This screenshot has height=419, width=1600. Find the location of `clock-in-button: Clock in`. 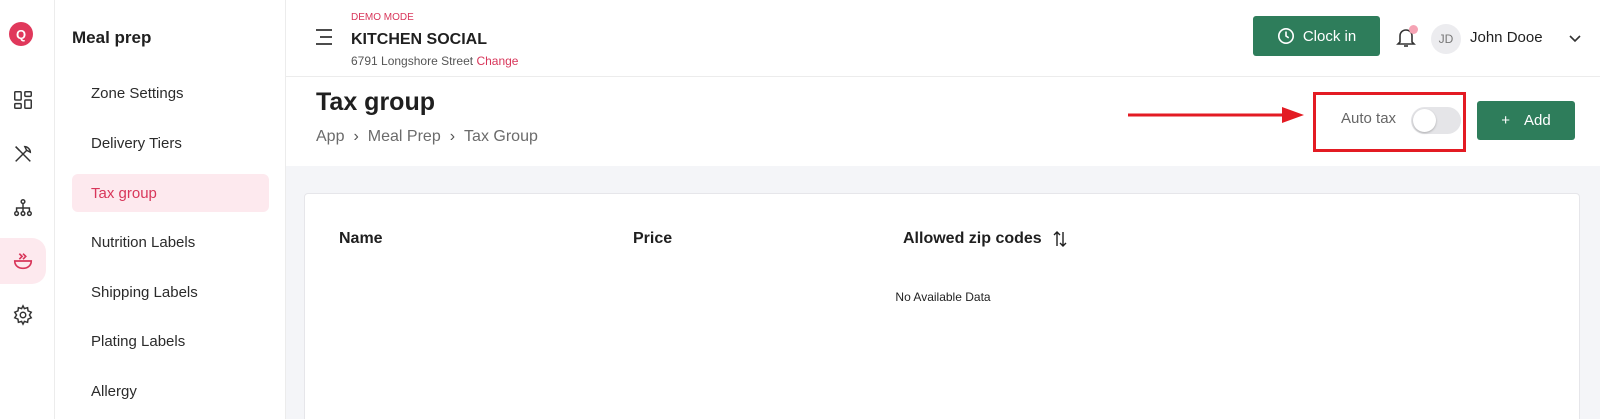

clock-in-button: Clock in is located at coordinates (1316, 36).